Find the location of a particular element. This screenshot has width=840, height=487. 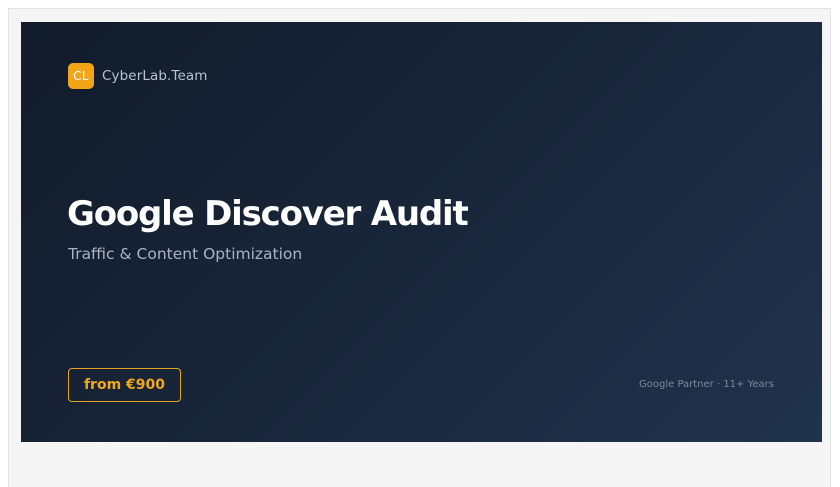

page-title: Google Discover Audit is located at coordinates (268, 214).